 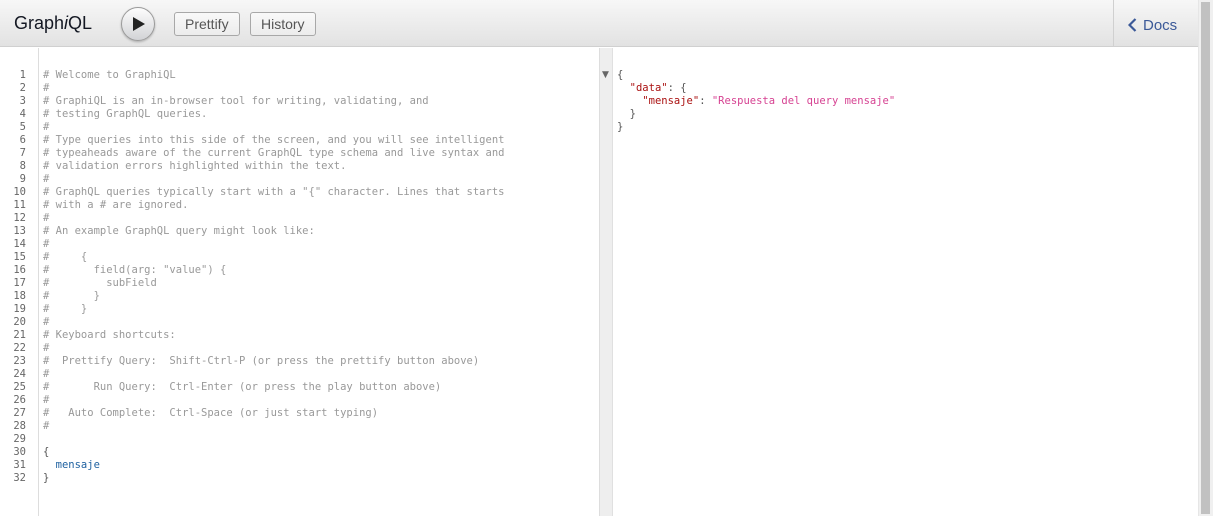 I want to click on line-number: 11, so click(x=19, y=205).